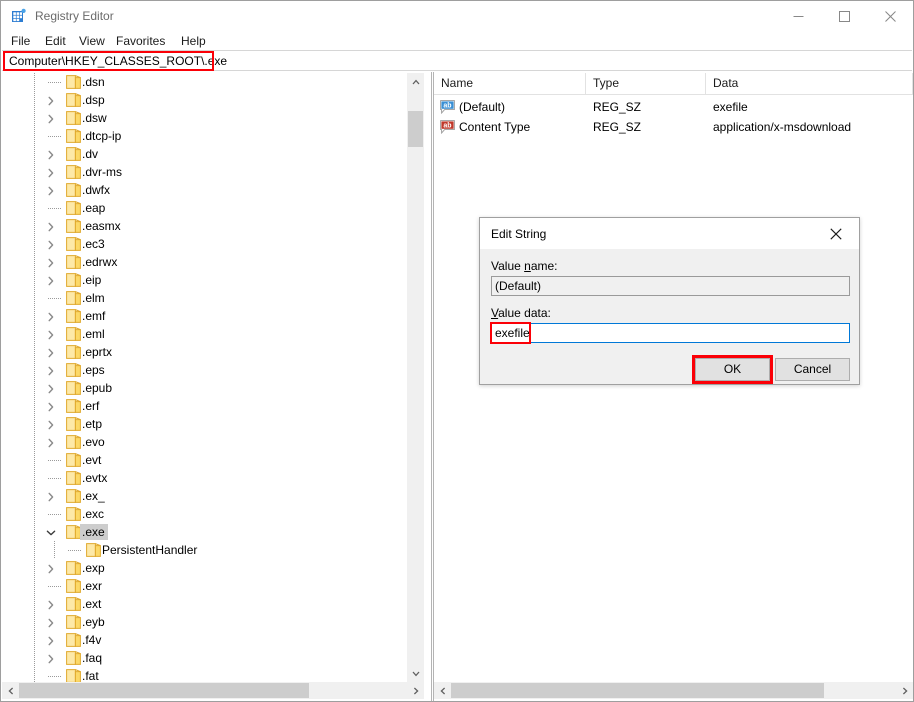  Describe the element at coordinates (637, 690) in the screenshot. I see `list-hscroll-thumb` at that location.